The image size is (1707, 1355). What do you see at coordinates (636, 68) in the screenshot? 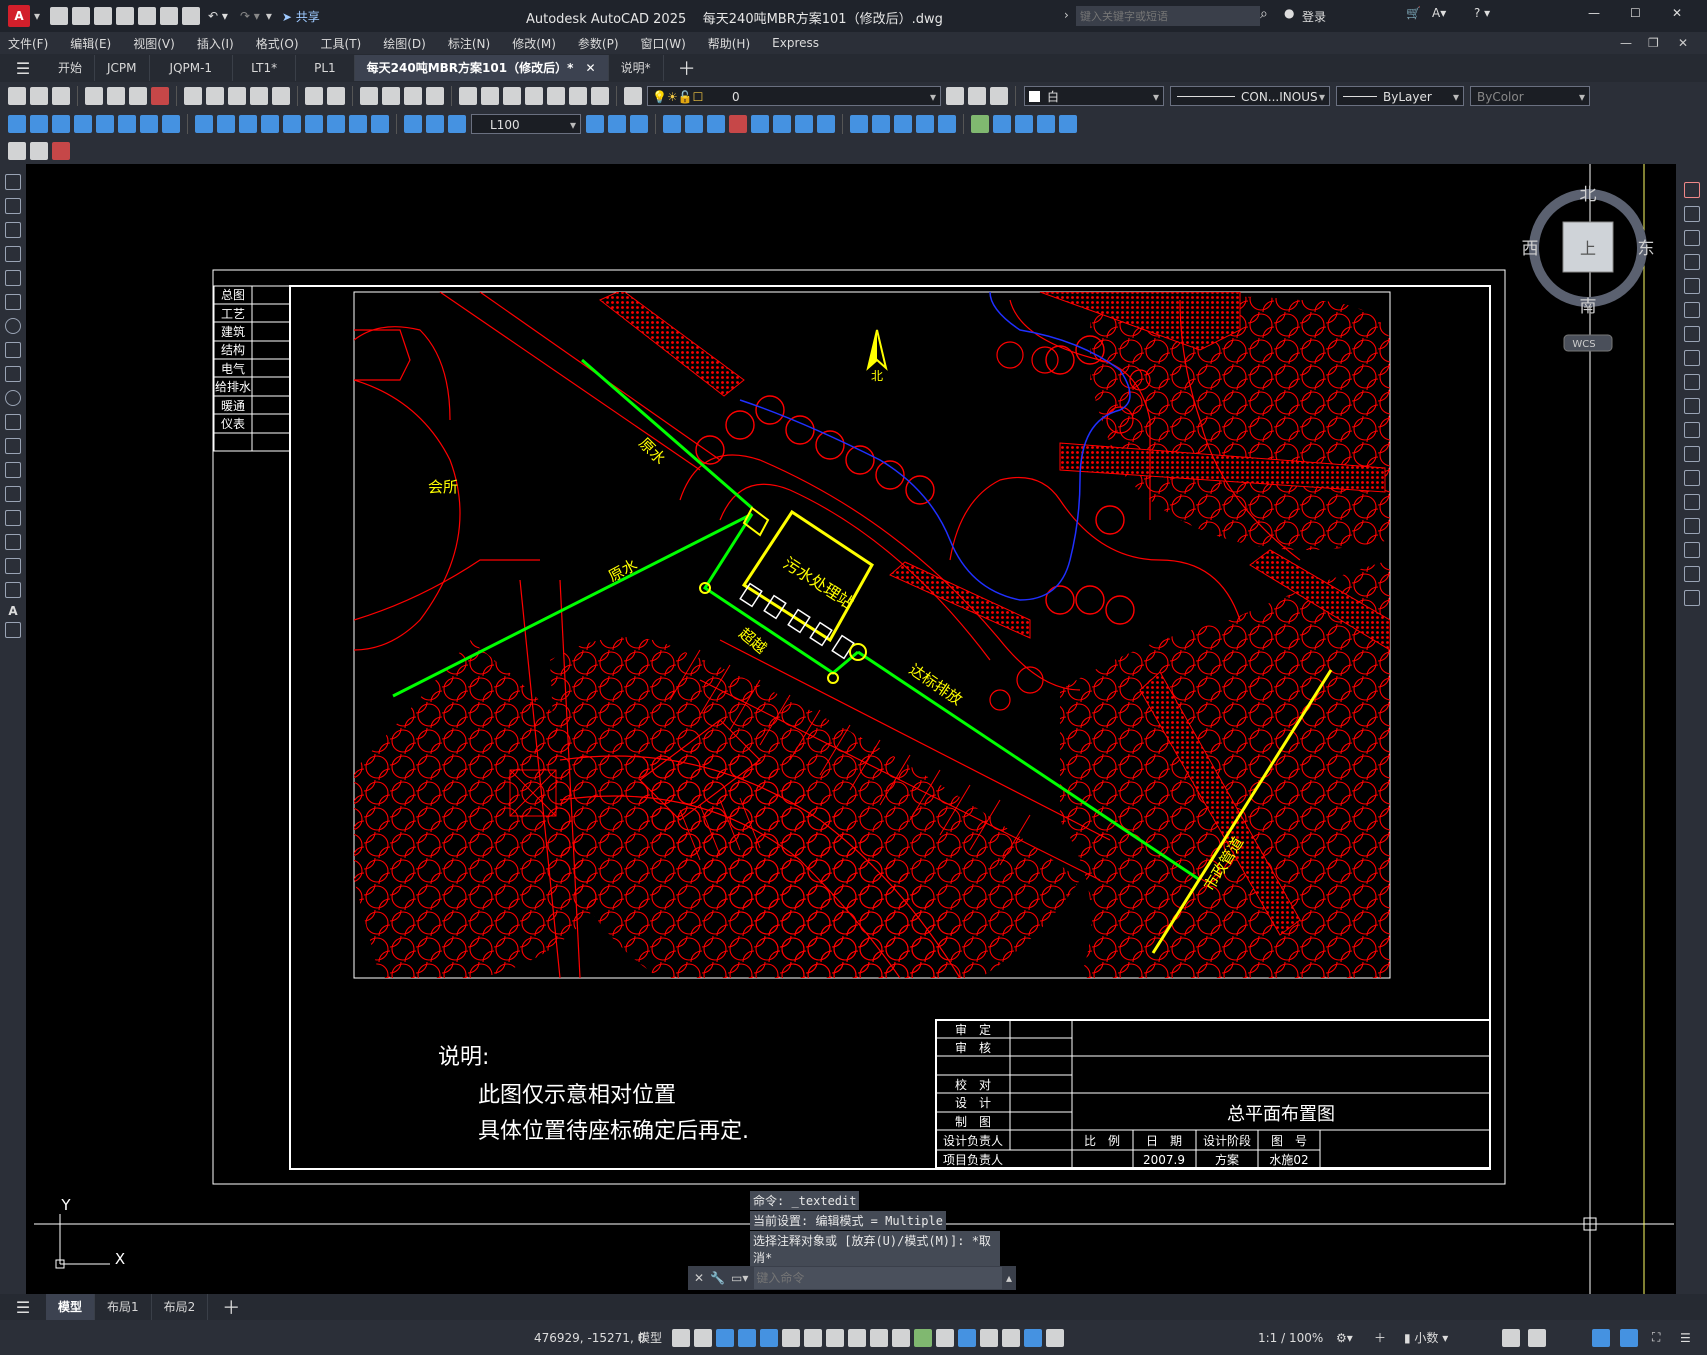
I see `tab-notes: 说明*` at bounding box center [636, 68].